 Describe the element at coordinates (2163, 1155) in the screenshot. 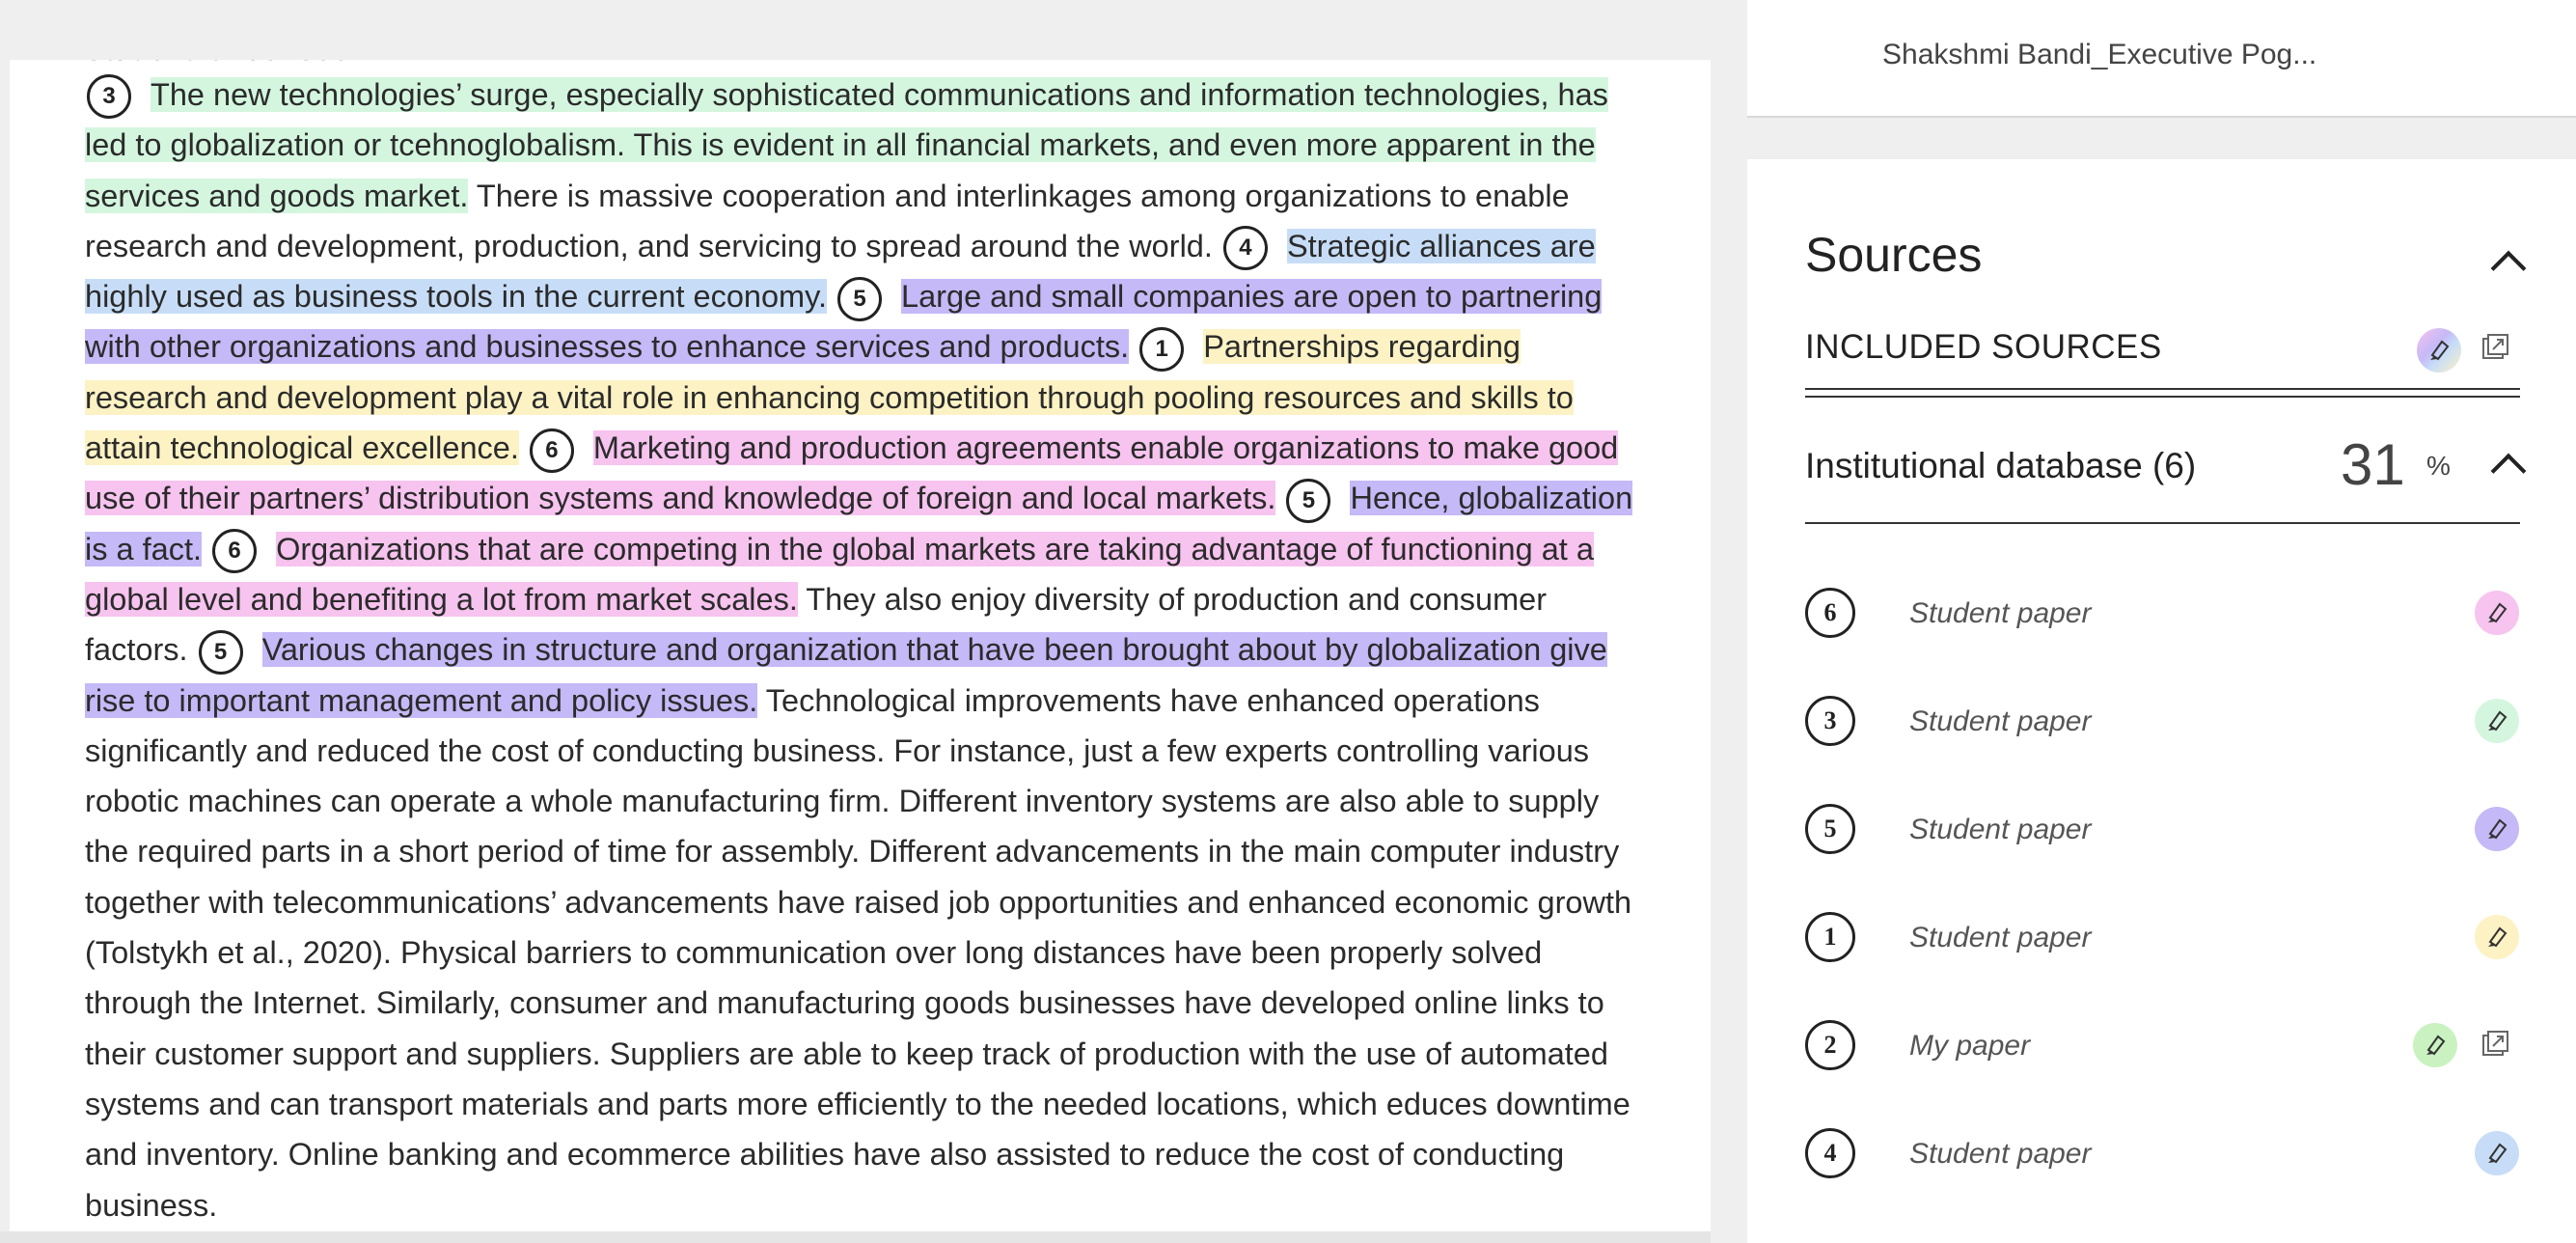

I see `source-row: 4 Student paper` at that location.